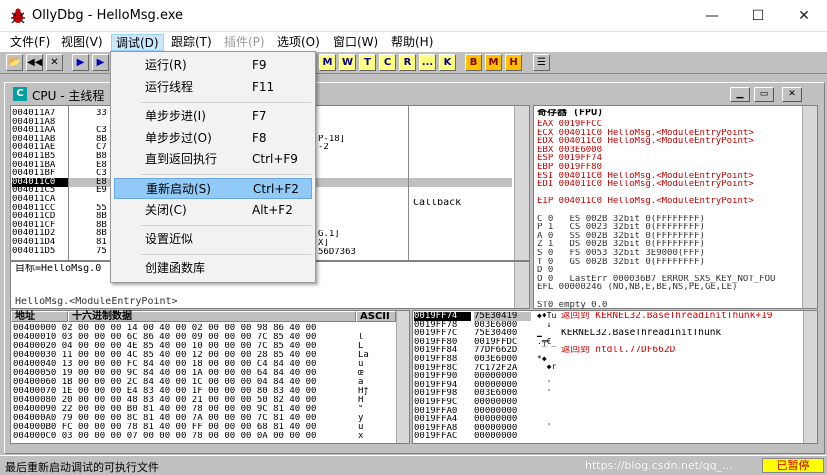 Image resolution: width=827 pixels, height=475 pixels. I want to click on tb-memory: M, so click(493, 62).